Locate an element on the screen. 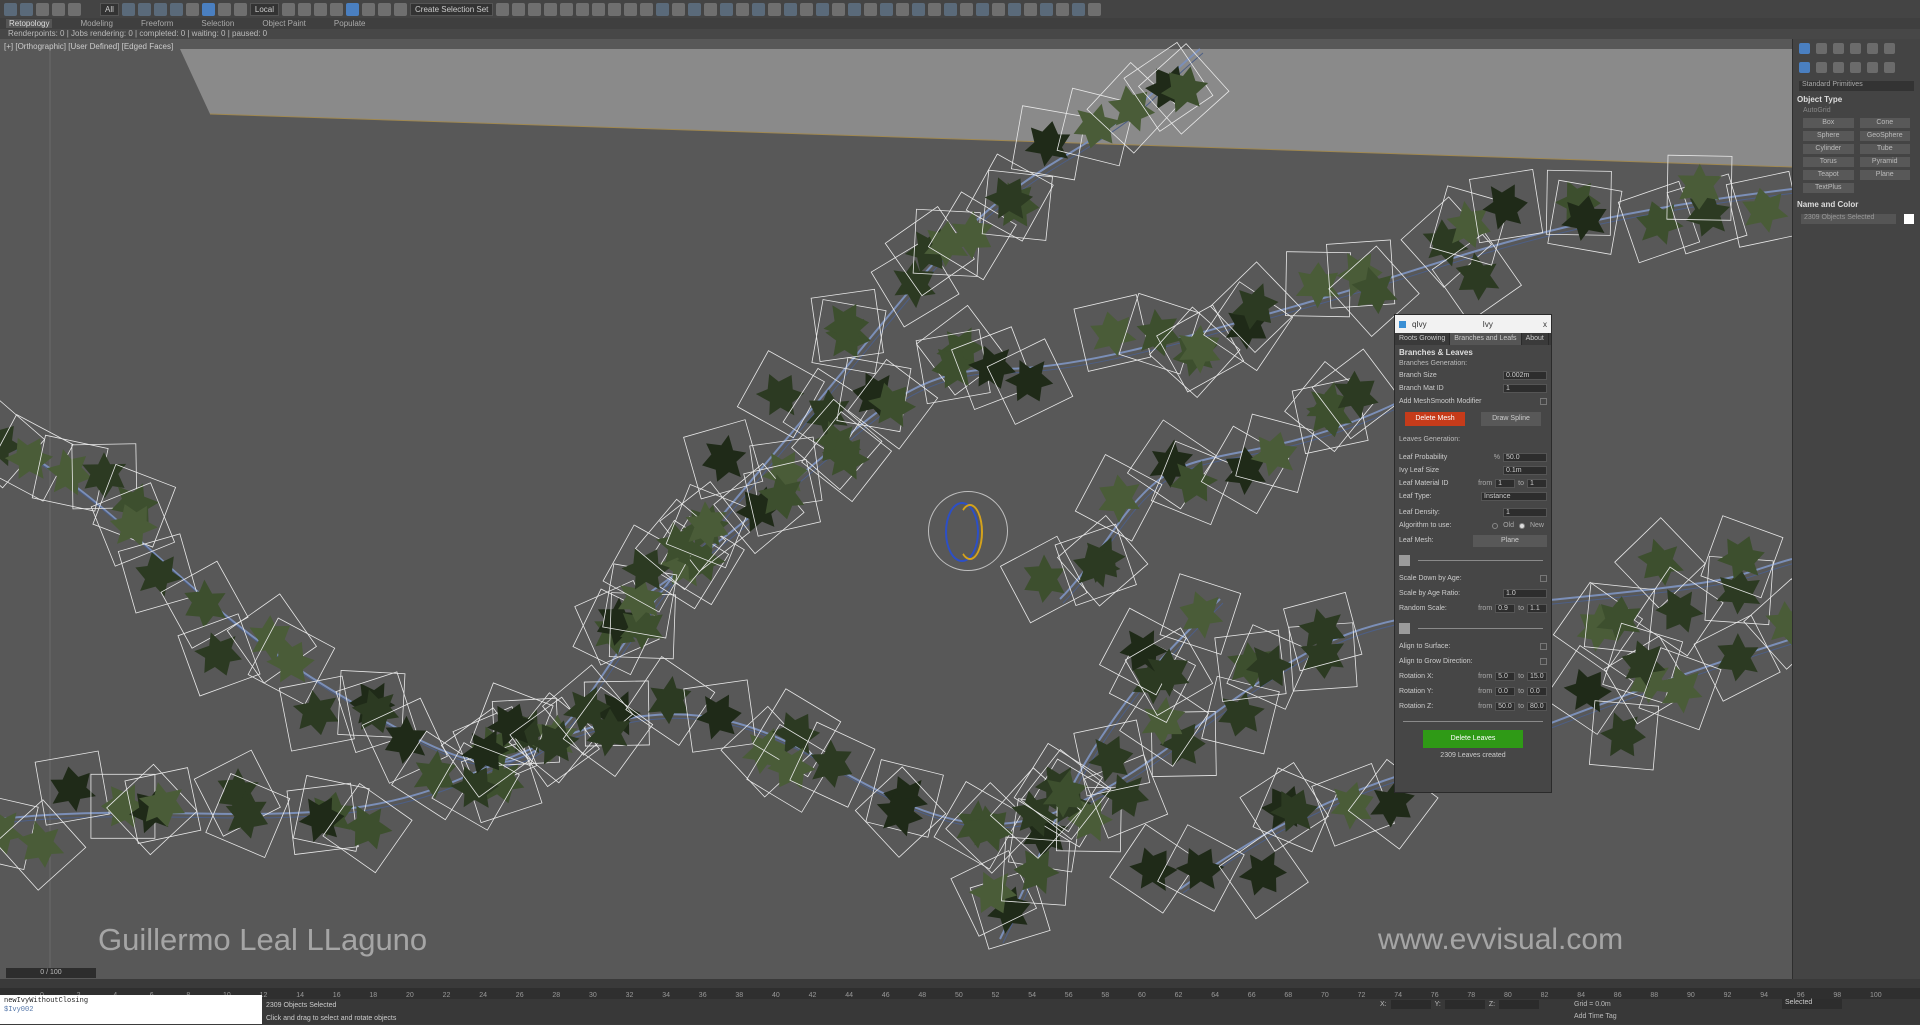 The width and height of the screenshot is (1920, 1025). primitive-button: Sphere is located at coordinates (1828, 136).